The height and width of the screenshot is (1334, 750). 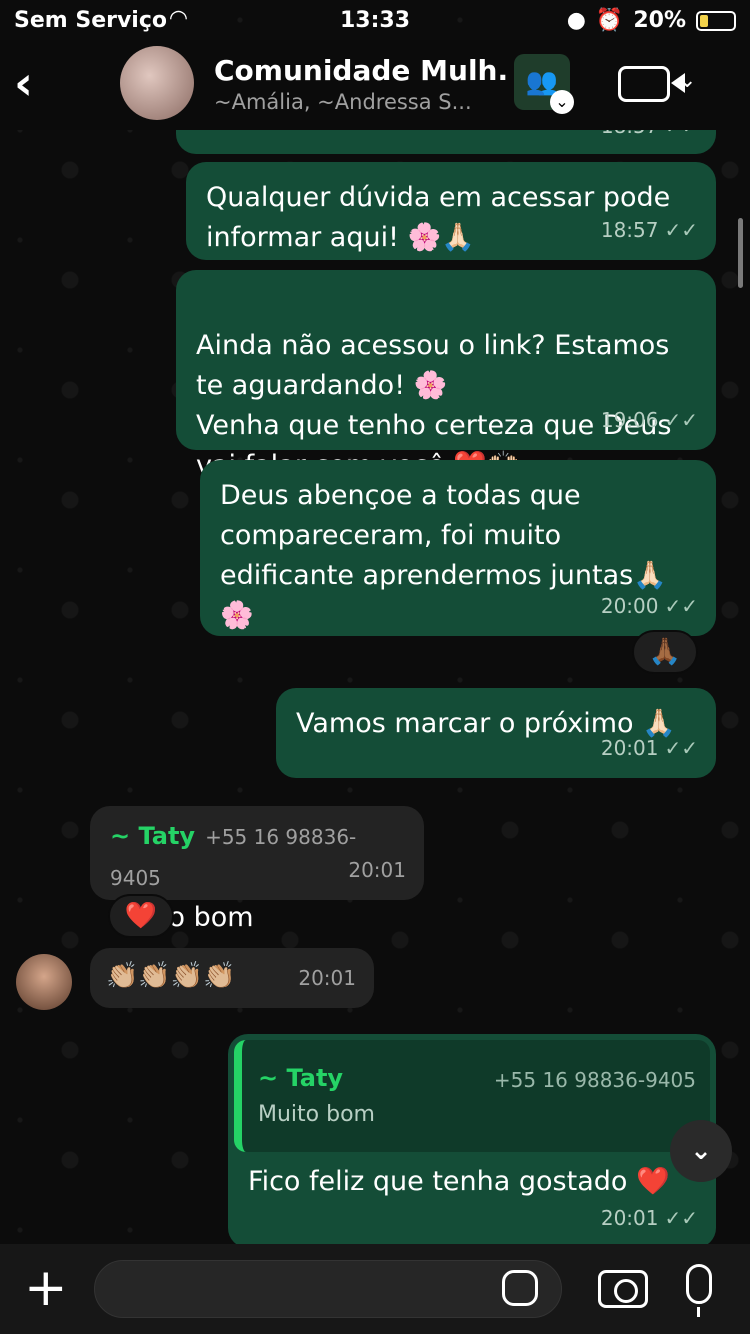 What do you see at coordinates (687, 80) in the screenshot?
I see `video-chevron-icon: ⌄` at bounding box center [687, 80].